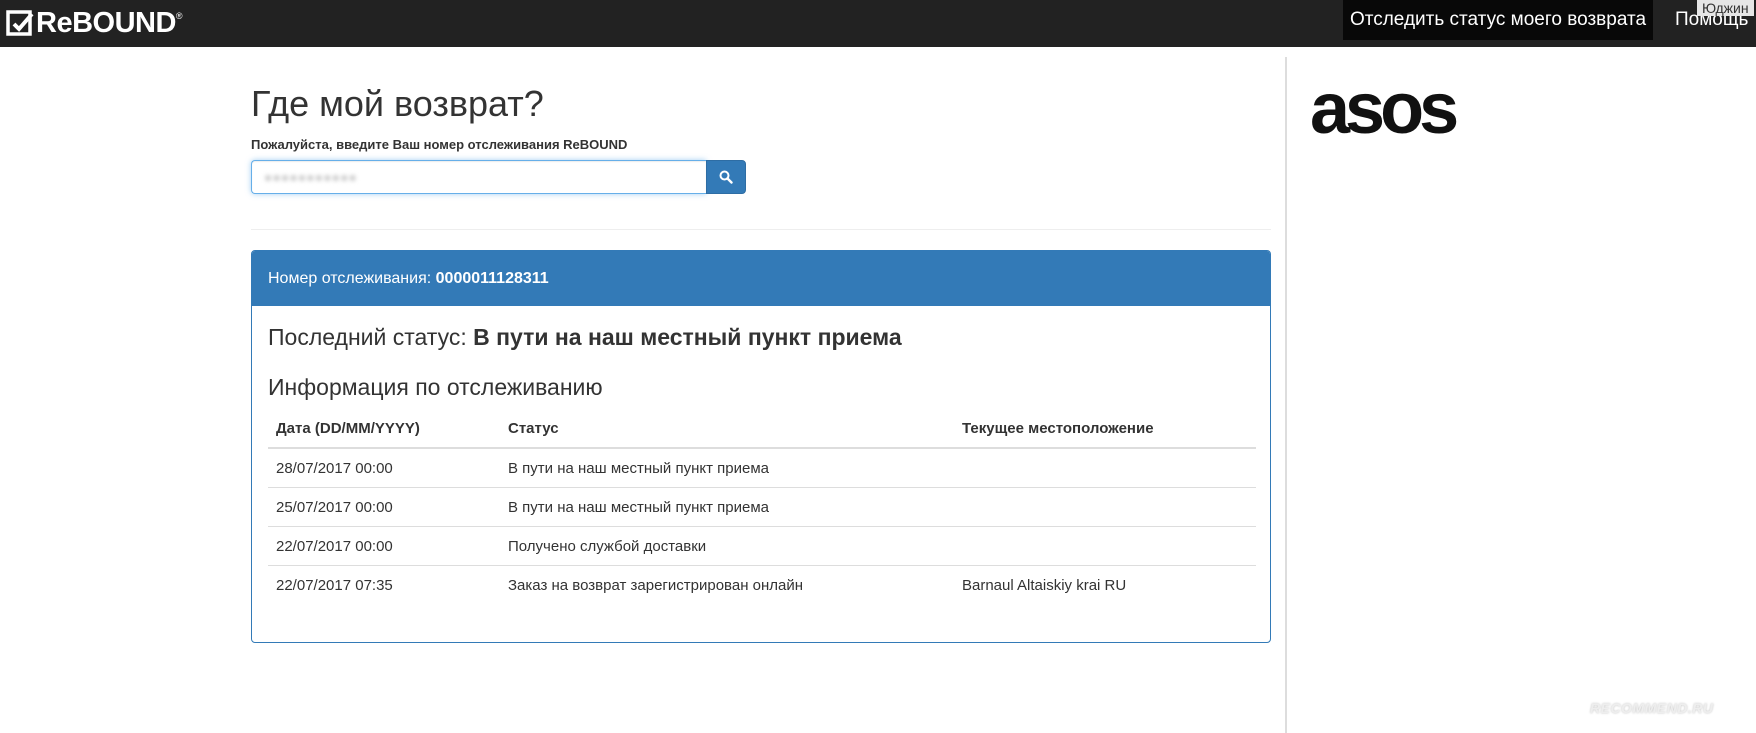 The width and height of the screenshot is (1756, 733). Describe the element at coordinates (1105, 429) in the screenshot. I see `column-header-location: Текущее местоположение` at that location.